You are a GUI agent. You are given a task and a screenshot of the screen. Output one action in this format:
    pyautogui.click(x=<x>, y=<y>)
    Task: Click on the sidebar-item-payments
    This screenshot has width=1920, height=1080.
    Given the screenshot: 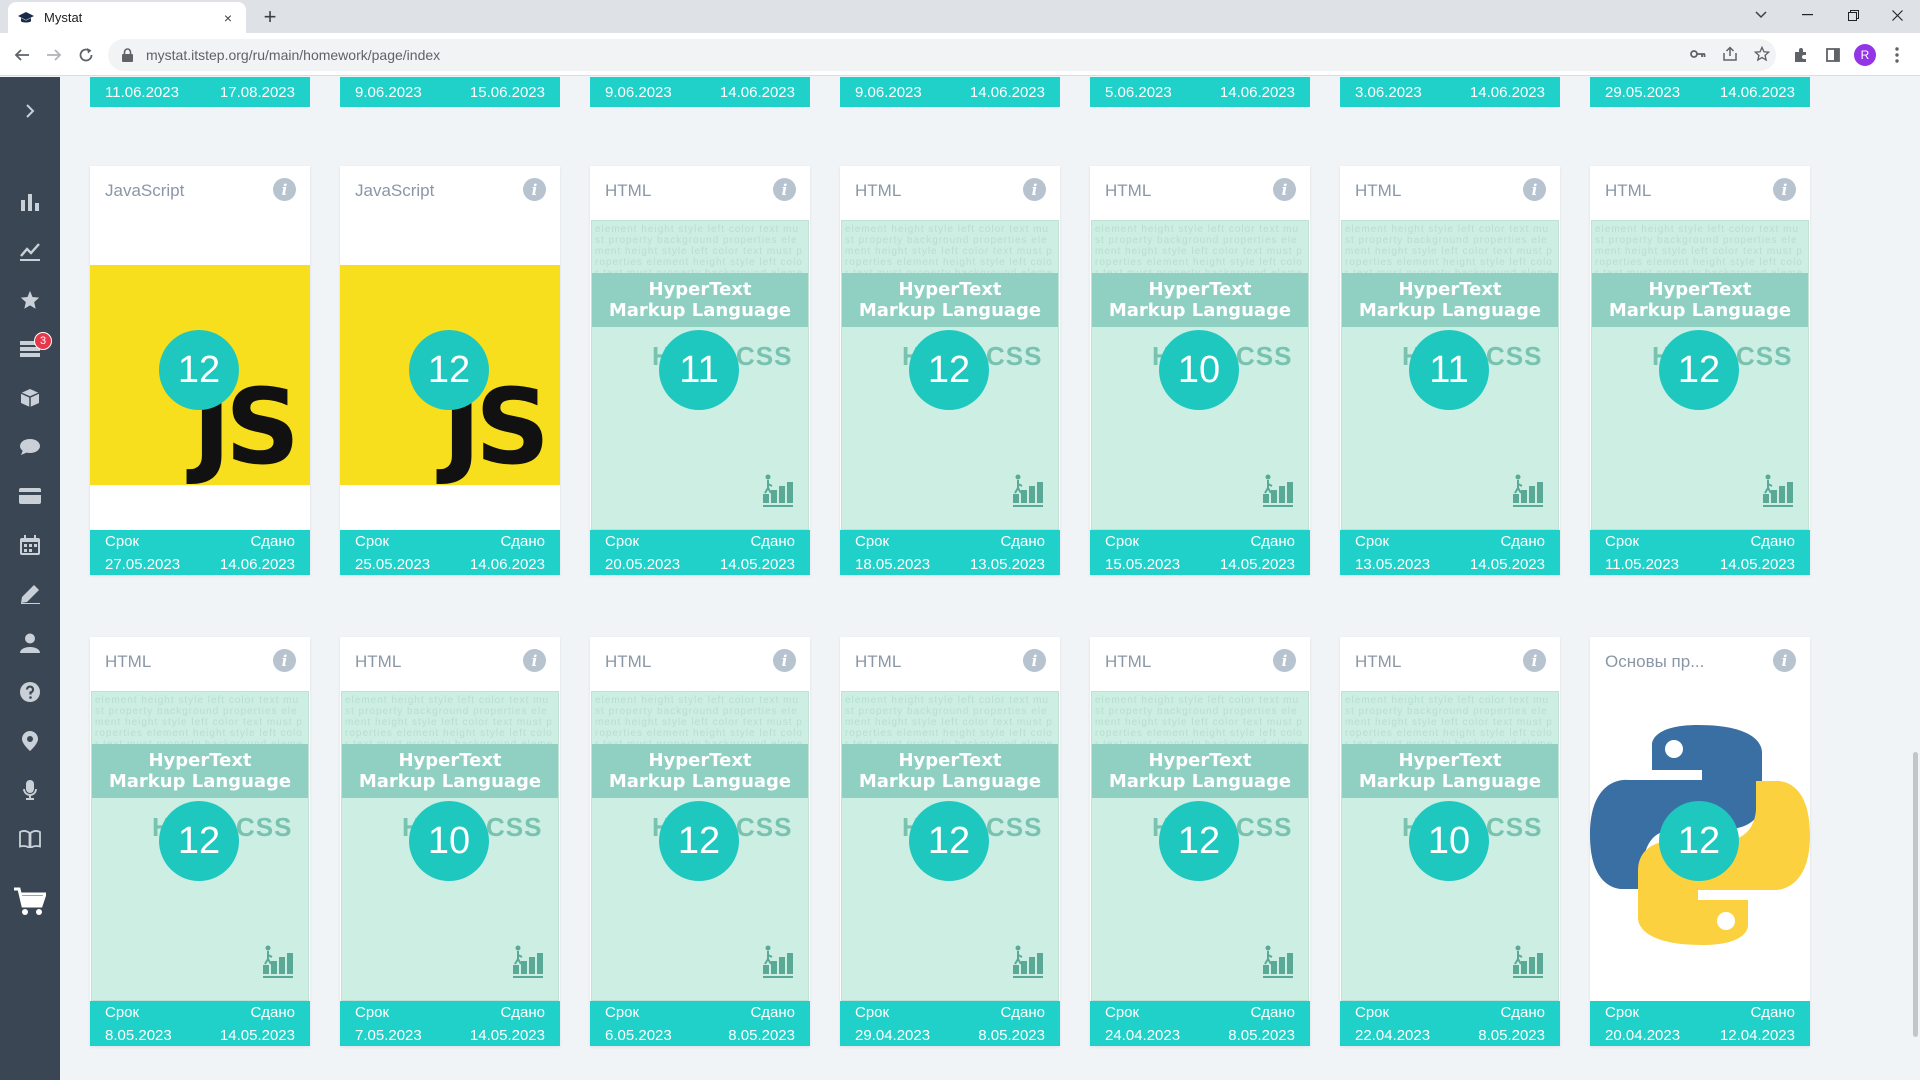 What is the action you would take?
    pyautogui.click(x=30, y=496)
    